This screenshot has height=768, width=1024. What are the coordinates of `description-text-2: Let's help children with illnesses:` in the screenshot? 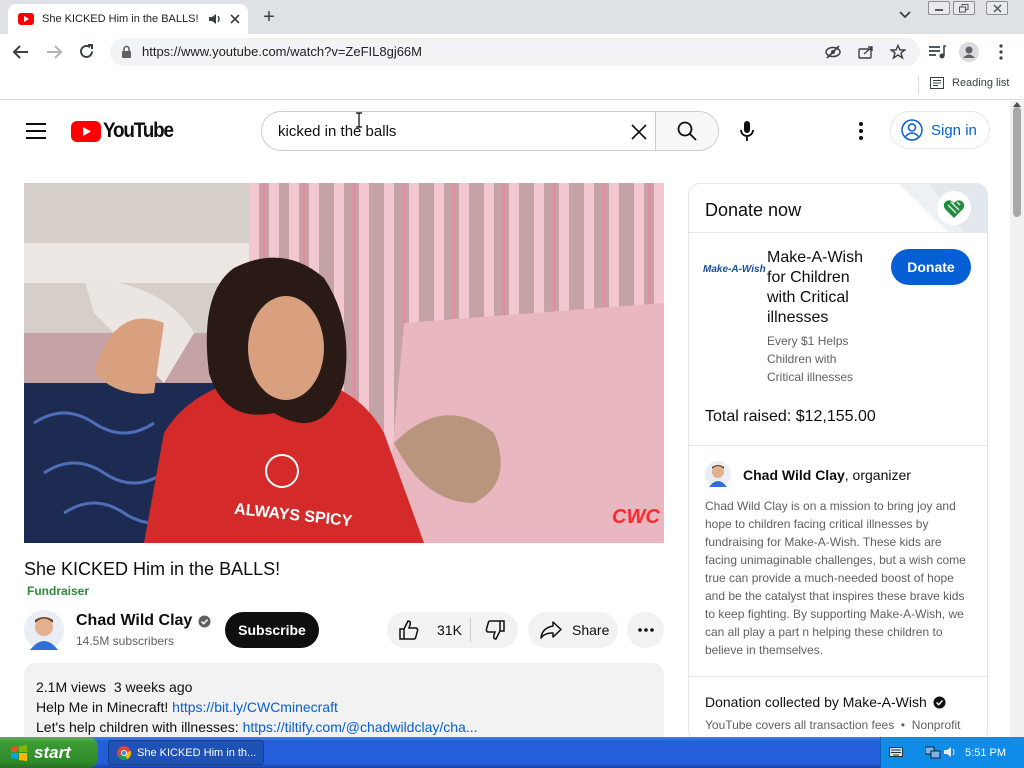 It's located at (139, 727).